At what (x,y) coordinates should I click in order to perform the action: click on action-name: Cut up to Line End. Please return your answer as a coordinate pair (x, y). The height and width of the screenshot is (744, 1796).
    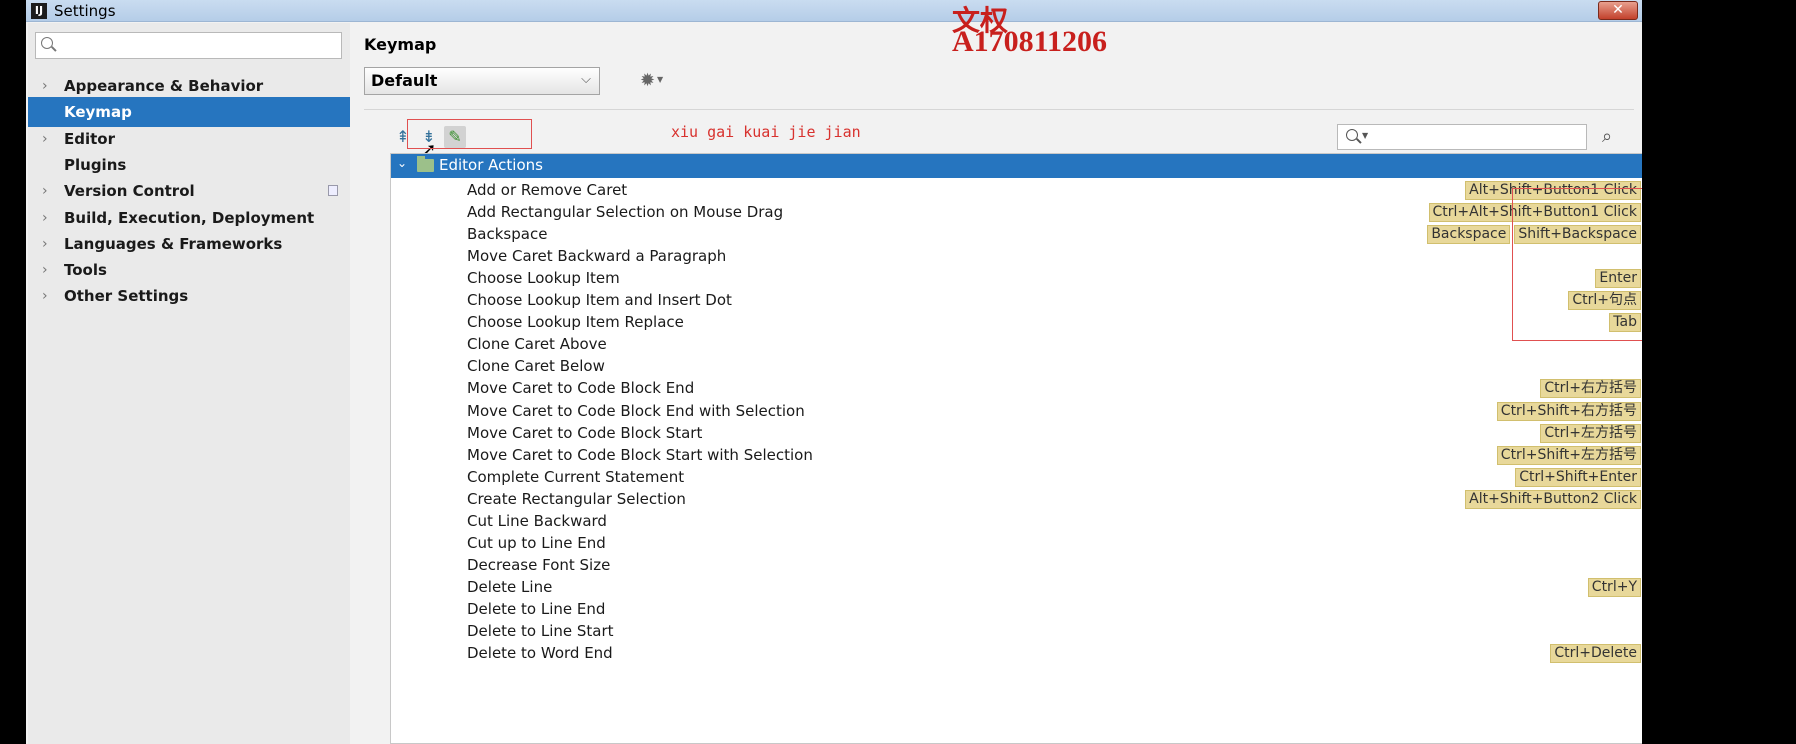
    Looking at the image, I should click on (536, 542).